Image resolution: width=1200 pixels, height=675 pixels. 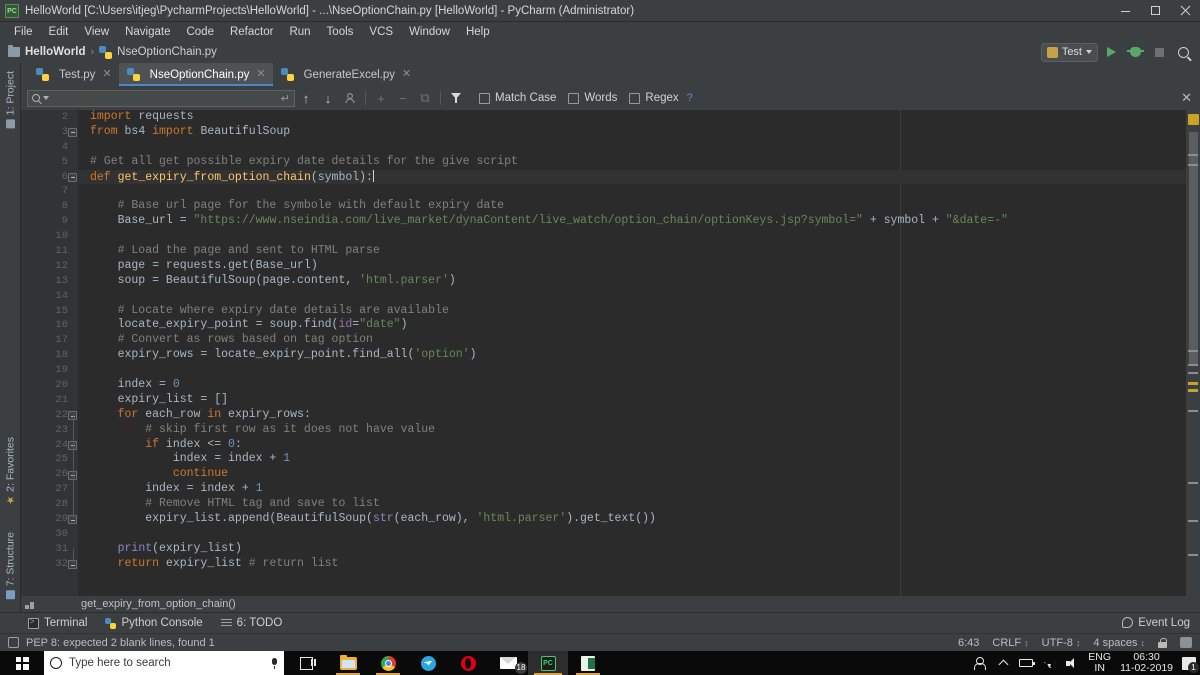 I want to click on inspection-status-warning, so click(x=1193, y=119).